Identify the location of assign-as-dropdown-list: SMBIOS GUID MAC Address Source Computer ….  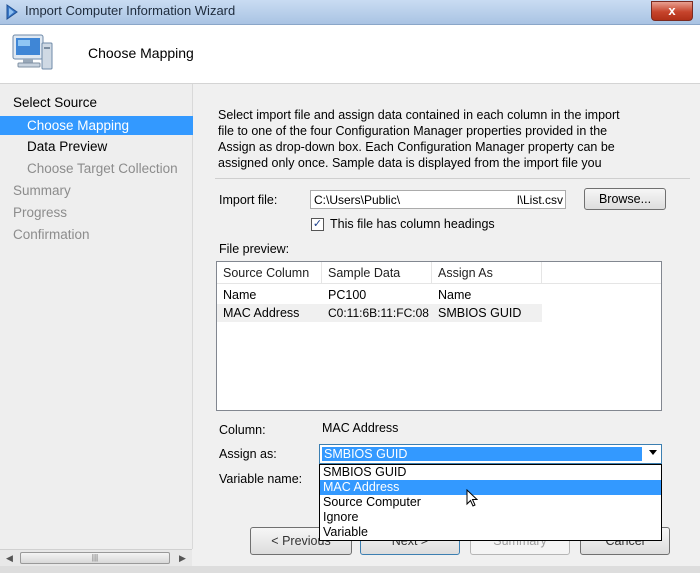
(490, 502).